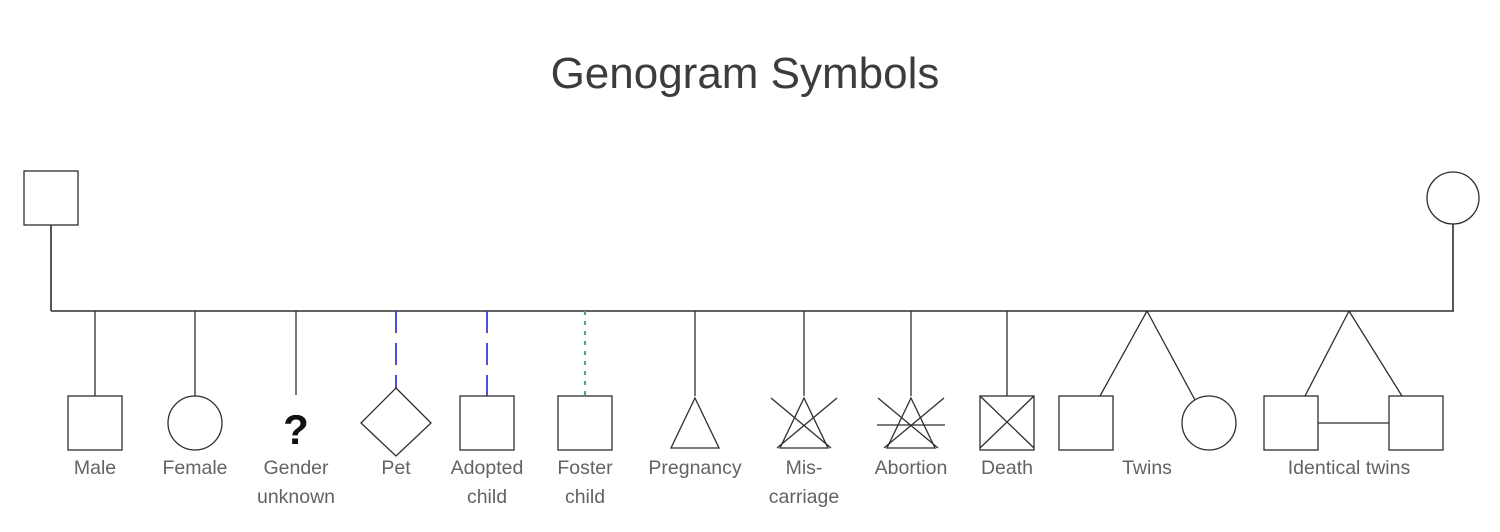 This screenshot has width=1500, height=532. What do you see at coordinates (1147, 468) in the screenshot?
I see `twins-label: Twins` at bounding box center [1147, 468].